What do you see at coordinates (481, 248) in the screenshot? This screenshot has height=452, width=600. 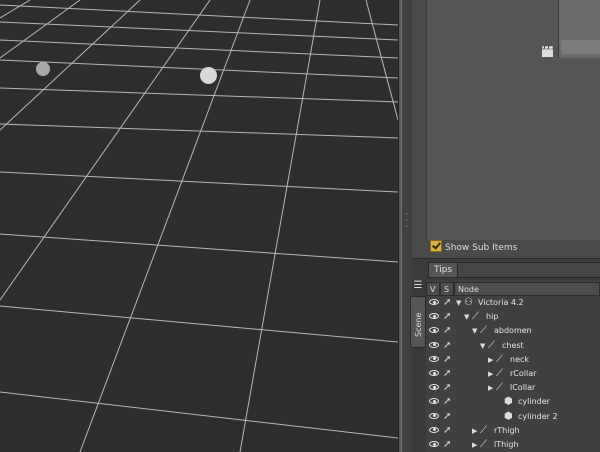 I see `show-sub-items-label: Show Sub Items` at bounding box center [481, 248].